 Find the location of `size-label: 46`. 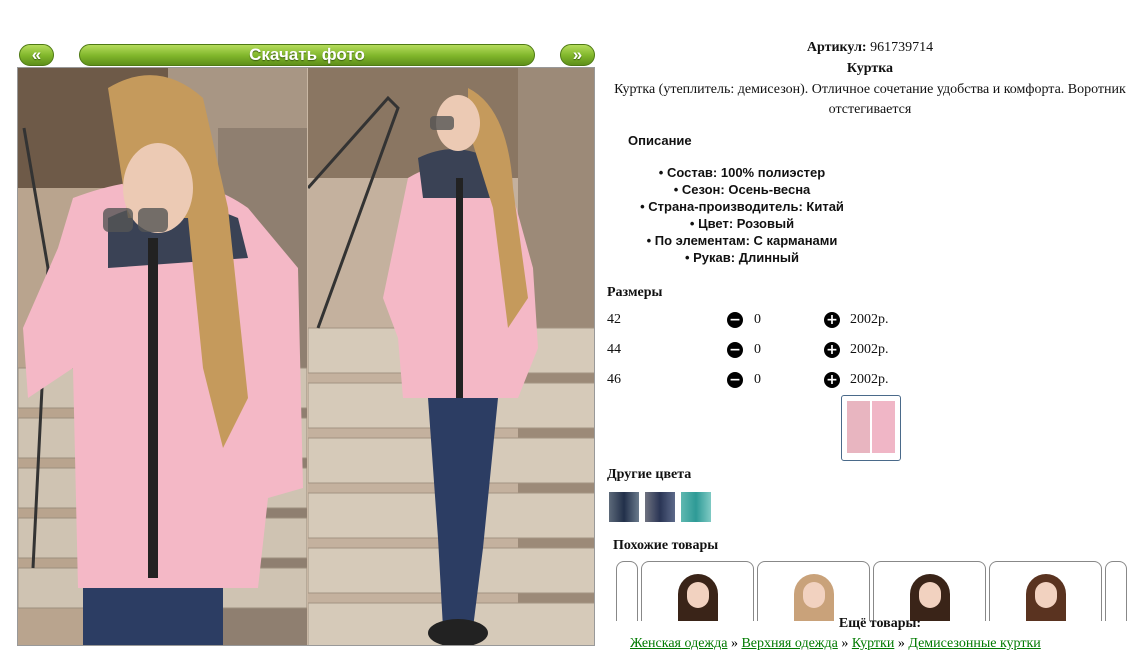

size-label: 46 is located at coordinates (614, 379).